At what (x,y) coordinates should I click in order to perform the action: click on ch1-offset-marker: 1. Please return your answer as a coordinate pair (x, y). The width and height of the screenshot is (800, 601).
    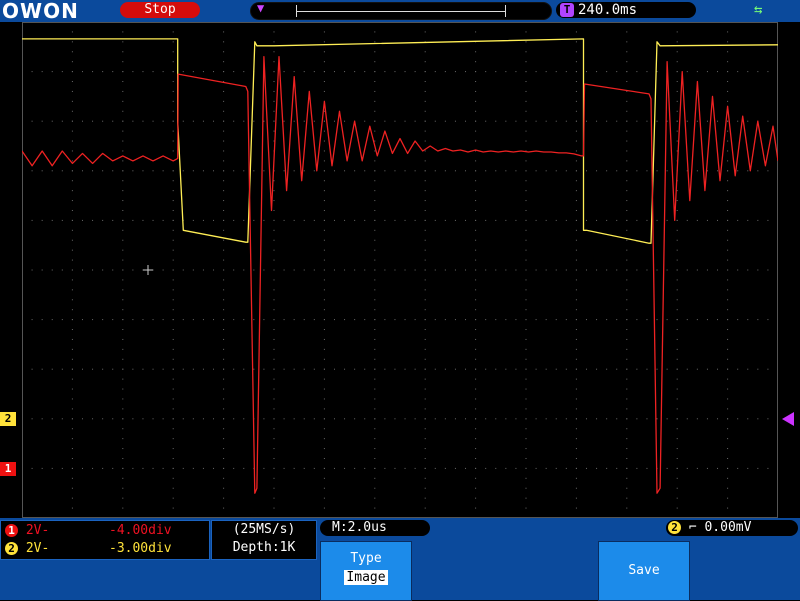
    Looking at the image, I should click on (8, 469).